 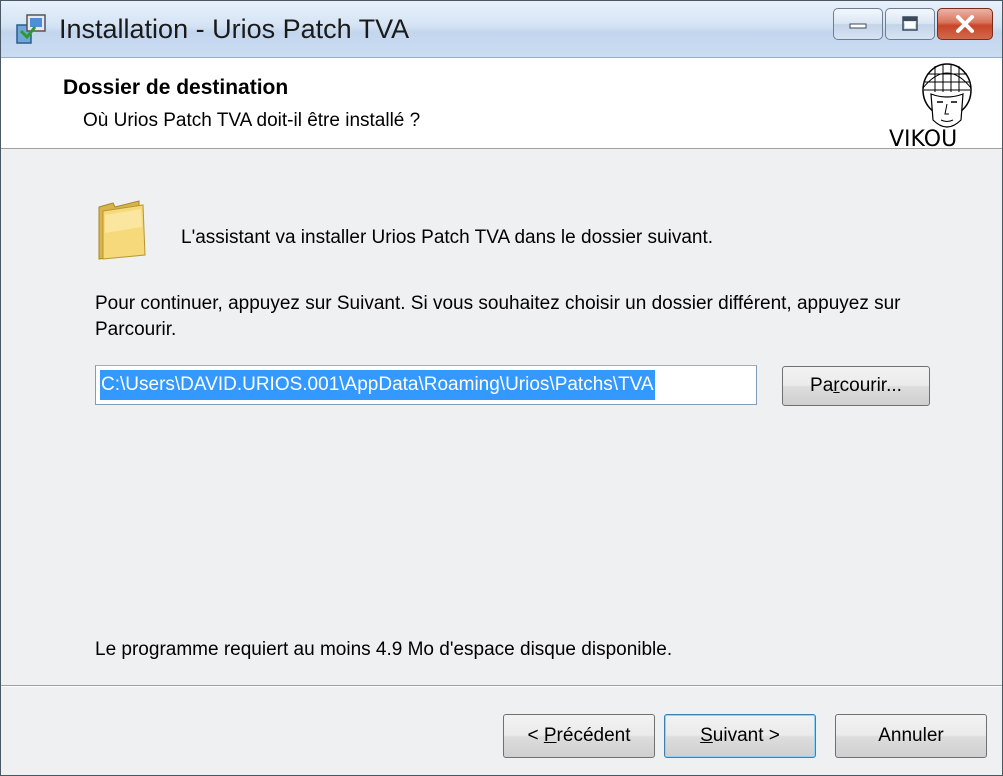 I want to click on close-button, so click(x=965, y=24).